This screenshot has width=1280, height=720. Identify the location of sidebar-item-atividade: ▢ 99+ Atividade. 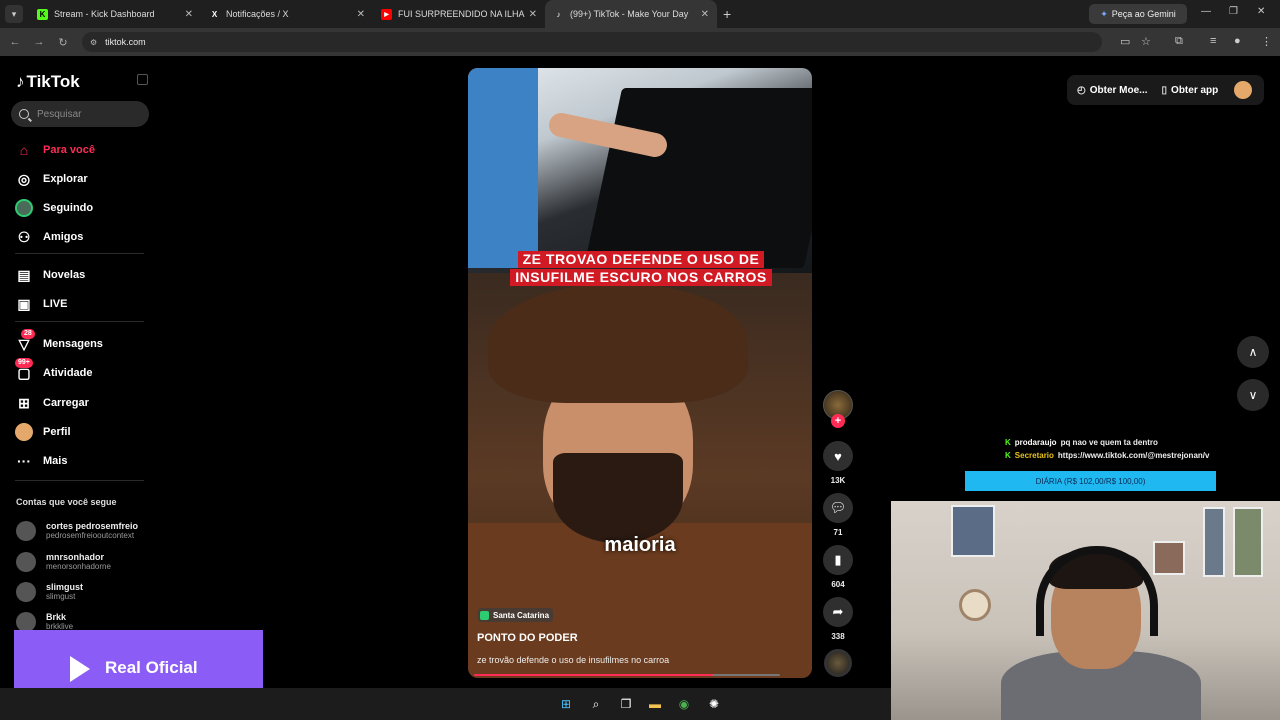
(54, 370).